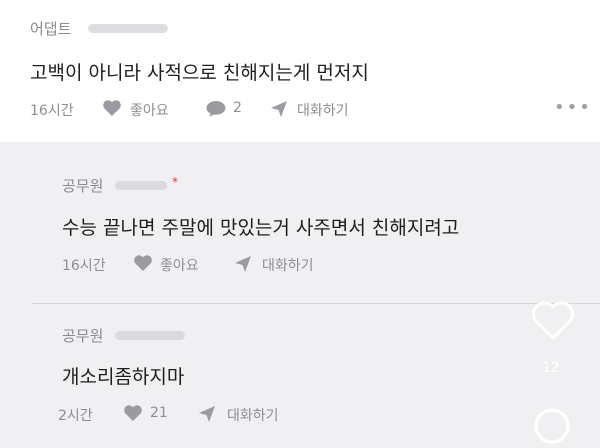  What do you see at coordinates (573, 107) in the screenshot?
I see `more-icon: •••` at bounding box center [573, 107].